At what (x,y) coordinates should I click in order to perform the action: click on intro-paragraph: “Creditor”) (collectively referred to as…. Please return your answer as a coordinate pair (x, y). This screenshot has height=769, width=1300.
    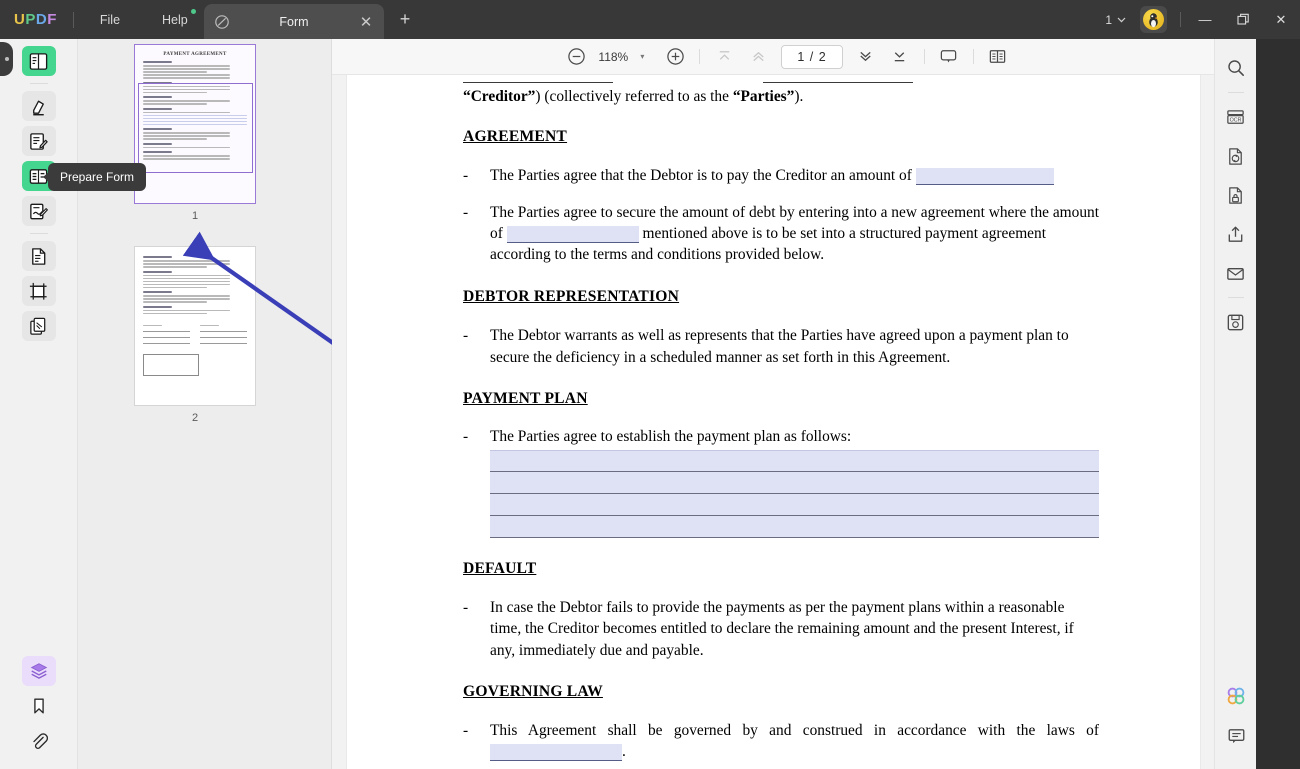
    Looking at the image, I should click on (633, 96).